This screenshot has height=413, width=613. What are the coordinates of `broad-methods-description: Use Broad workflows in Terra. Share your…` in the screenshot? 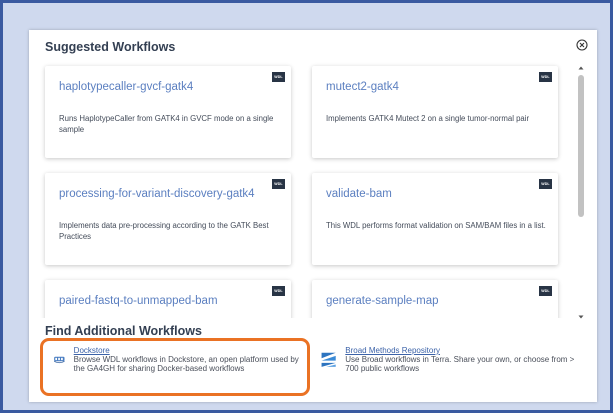 It's located at (460, 364).